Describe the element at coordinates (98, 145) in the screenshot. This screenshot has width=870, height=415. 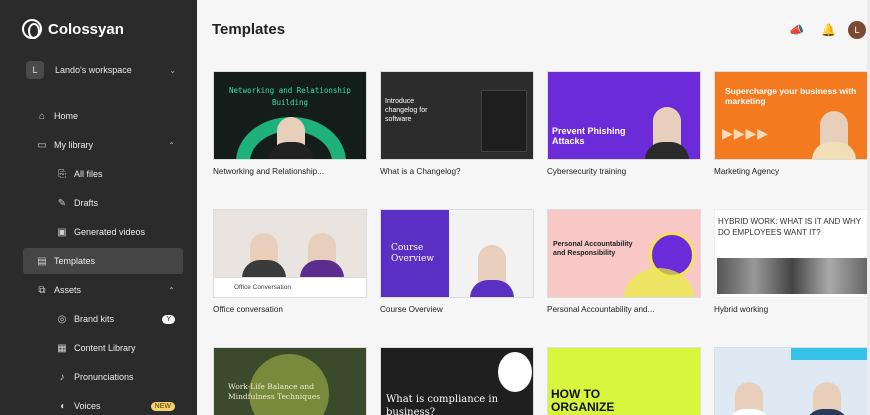
I see `sidebar-item-my-library: ▭ My library ⌃` at that location.